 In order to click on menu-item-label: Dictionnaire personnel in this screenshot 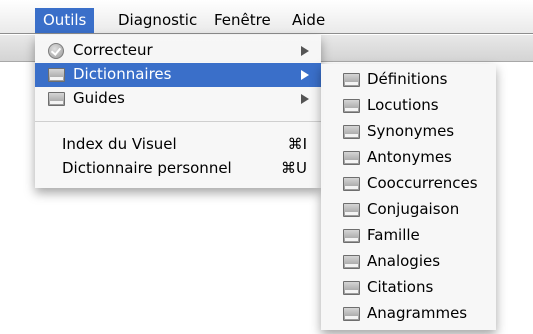, I will do `click(147, 168)`.